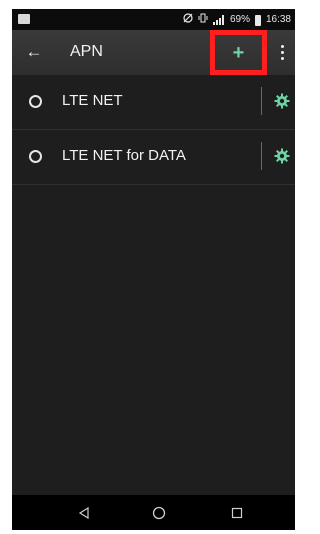 This screenshot has width=320, height=534. Describe the element at coordinates (86, 51) in the screenshot. I see `page-title: APN` at that location.